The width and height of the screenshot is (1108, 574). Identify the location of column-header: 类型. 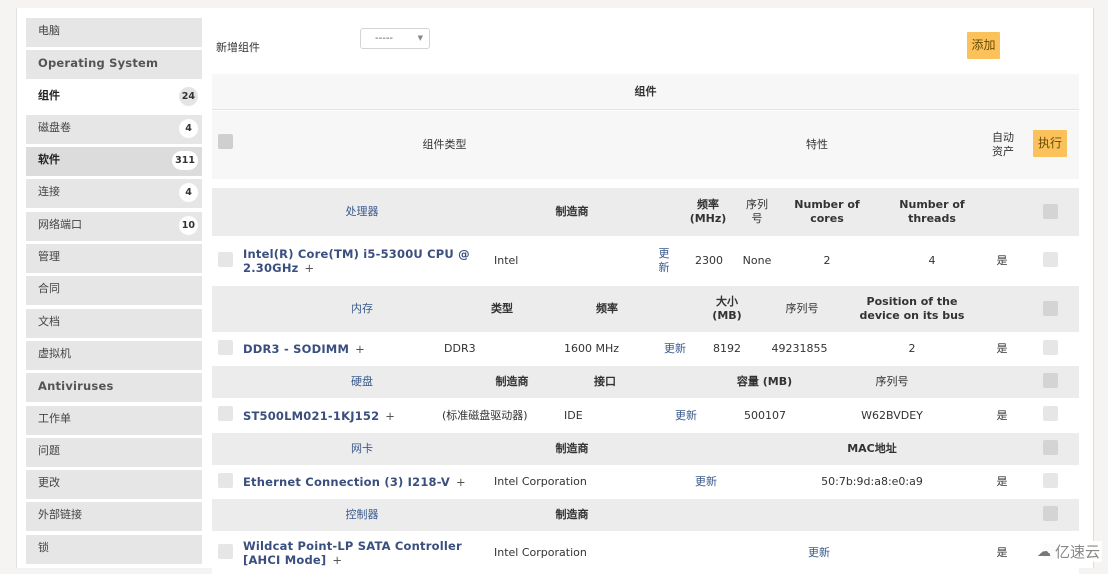
(502, 308).